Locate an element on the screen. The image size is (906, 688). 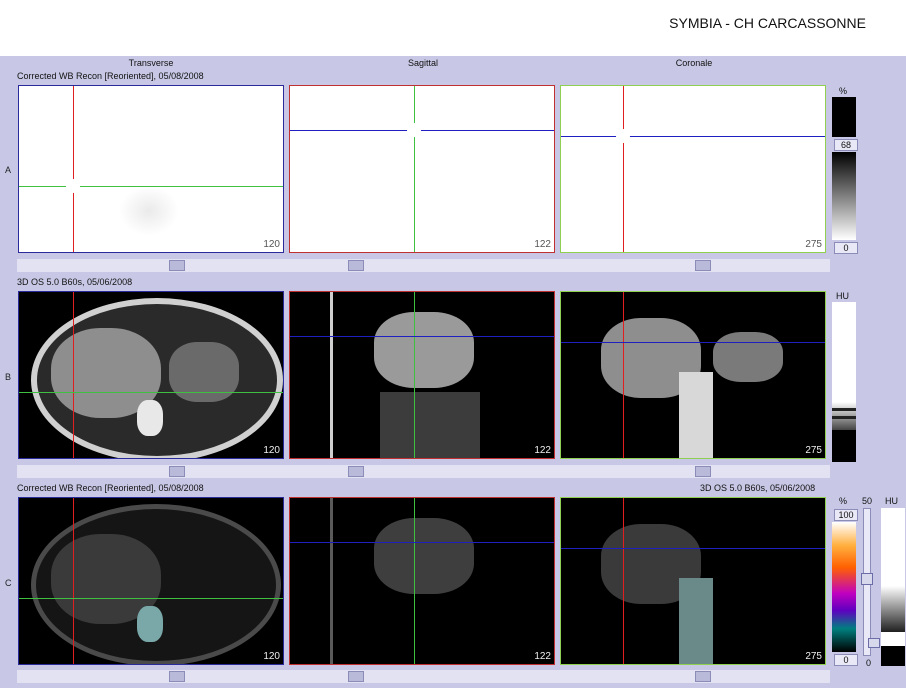
colorbar-c-ct-window is located at coordinates (893, 547).